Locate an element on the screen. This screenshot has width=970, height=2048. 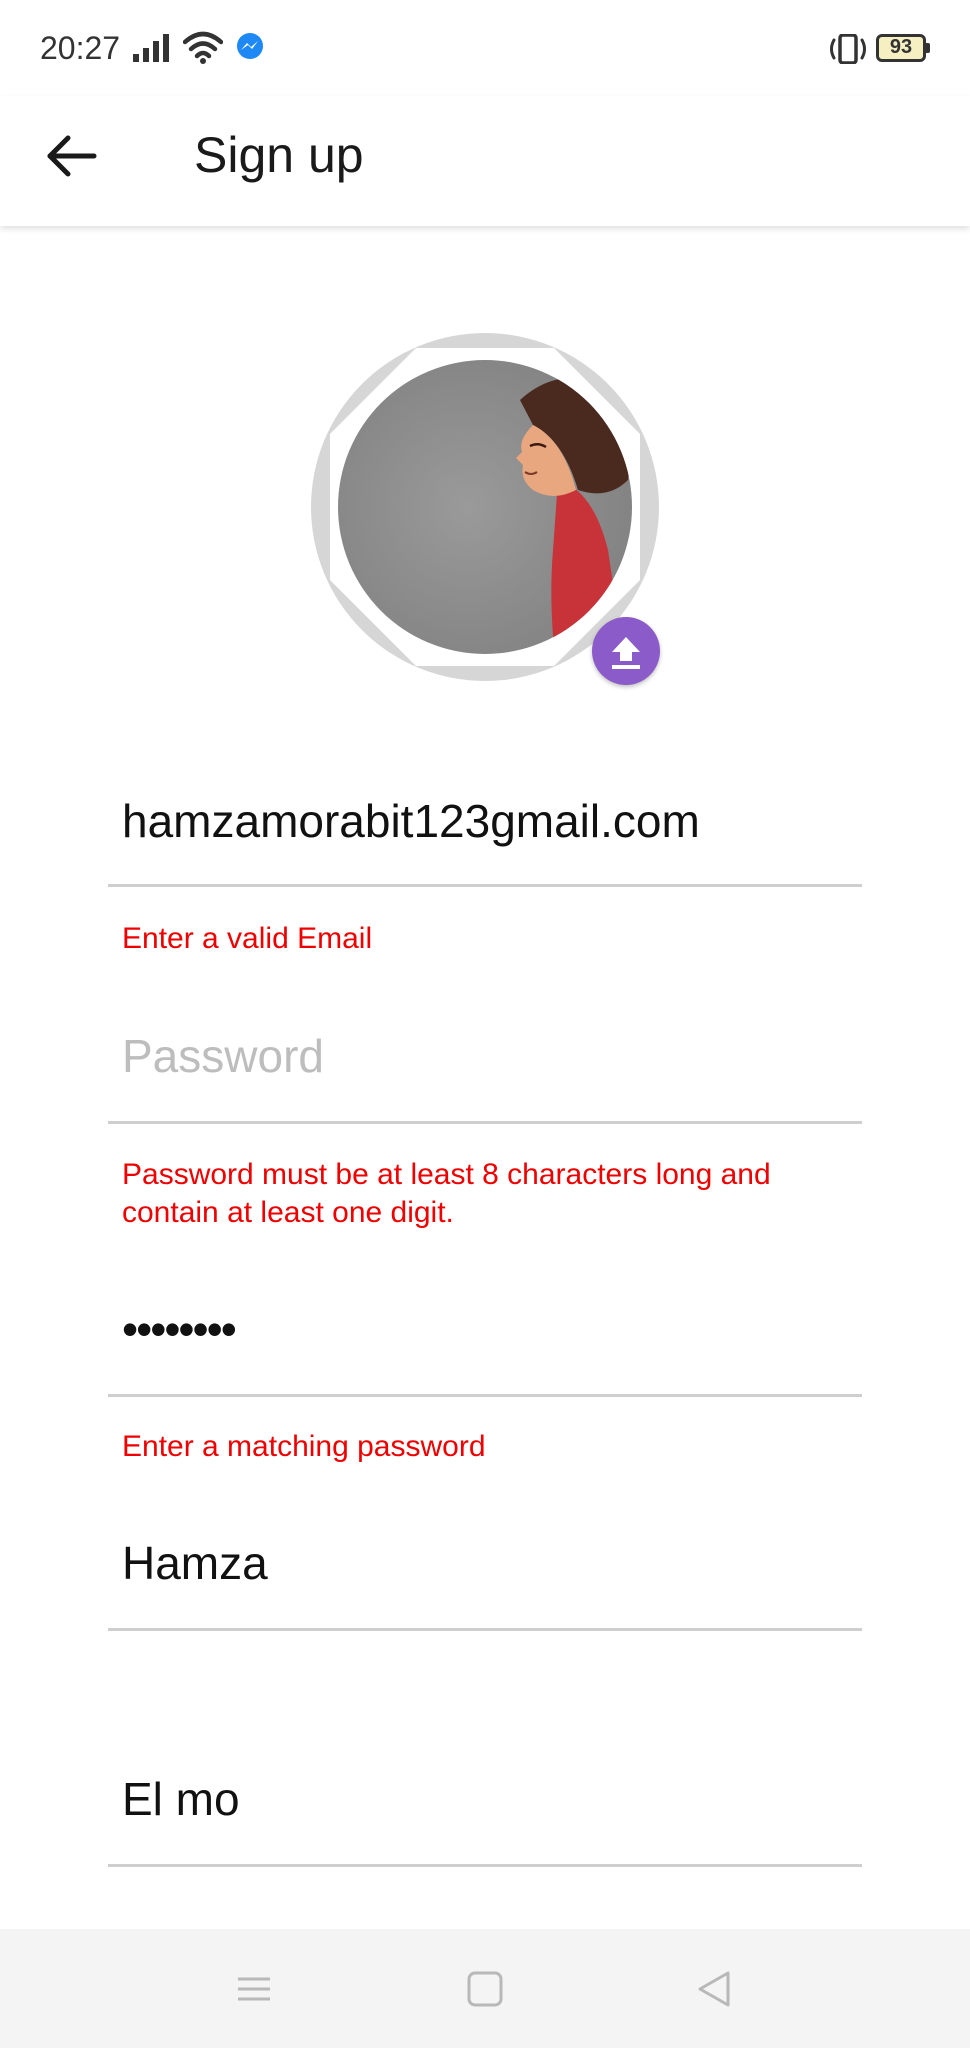
first-name-value: Hamza is located at coordinates (195, 1563).